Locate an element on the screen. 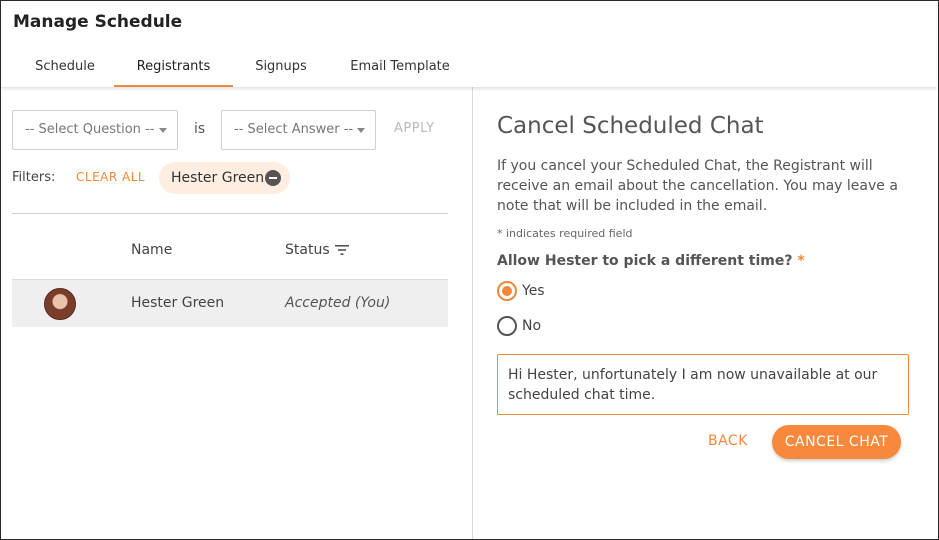 The width and height of the screenshot is (939, 540). avatar is located at coordinates (60, 304).